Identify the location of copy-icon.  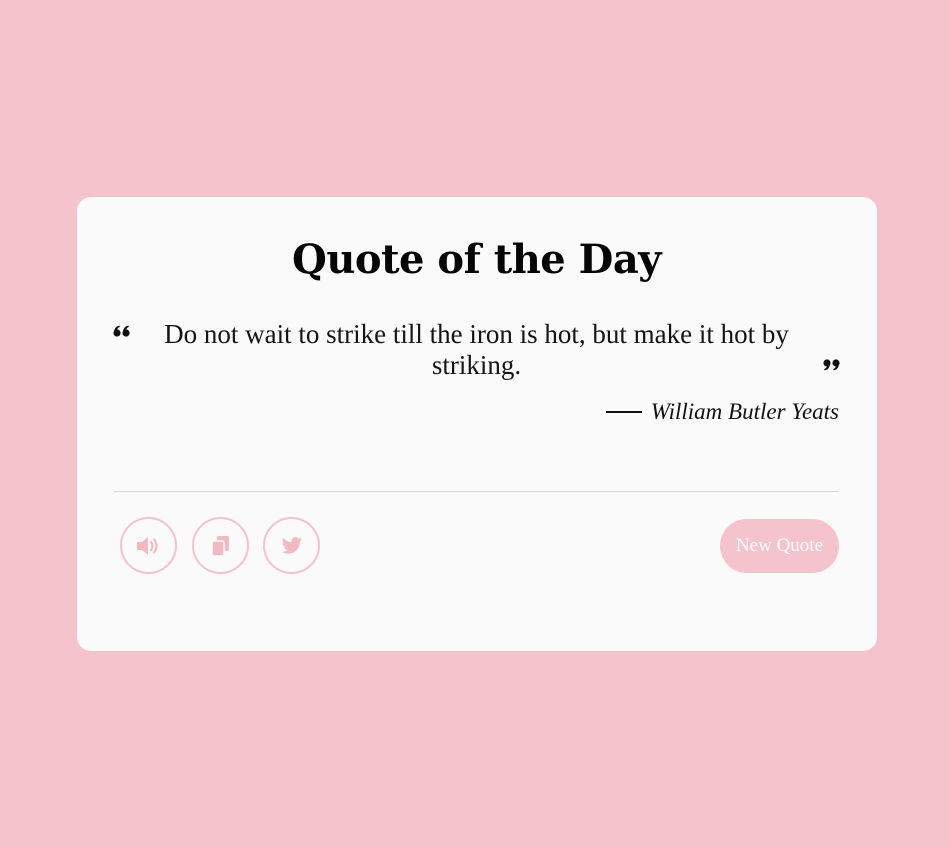
(220, 546).